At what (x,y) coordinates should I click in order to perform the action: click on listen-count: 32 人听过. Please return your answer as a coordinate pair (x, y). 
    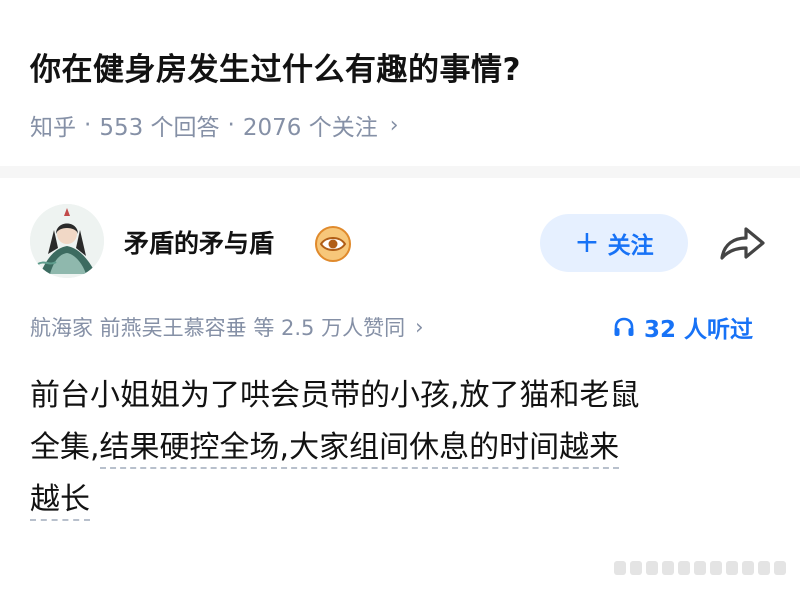
    Looking at the image, I should click on (682, 327).